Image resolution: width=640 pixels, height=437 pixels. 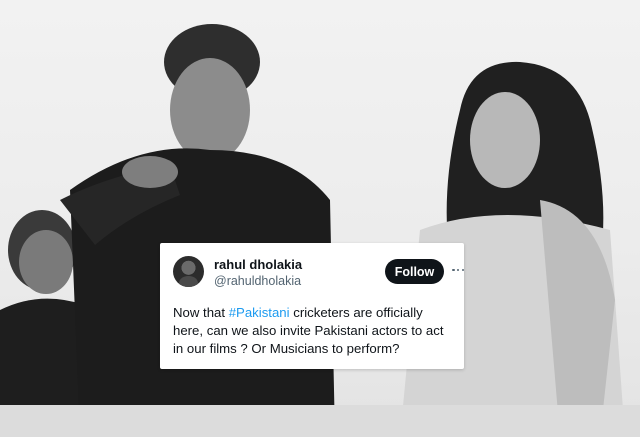 What do you see at coordinates (258, 281) in the screenshot?
I see `author-handle: @rahuldholakia` at bounding box center [258, 281].